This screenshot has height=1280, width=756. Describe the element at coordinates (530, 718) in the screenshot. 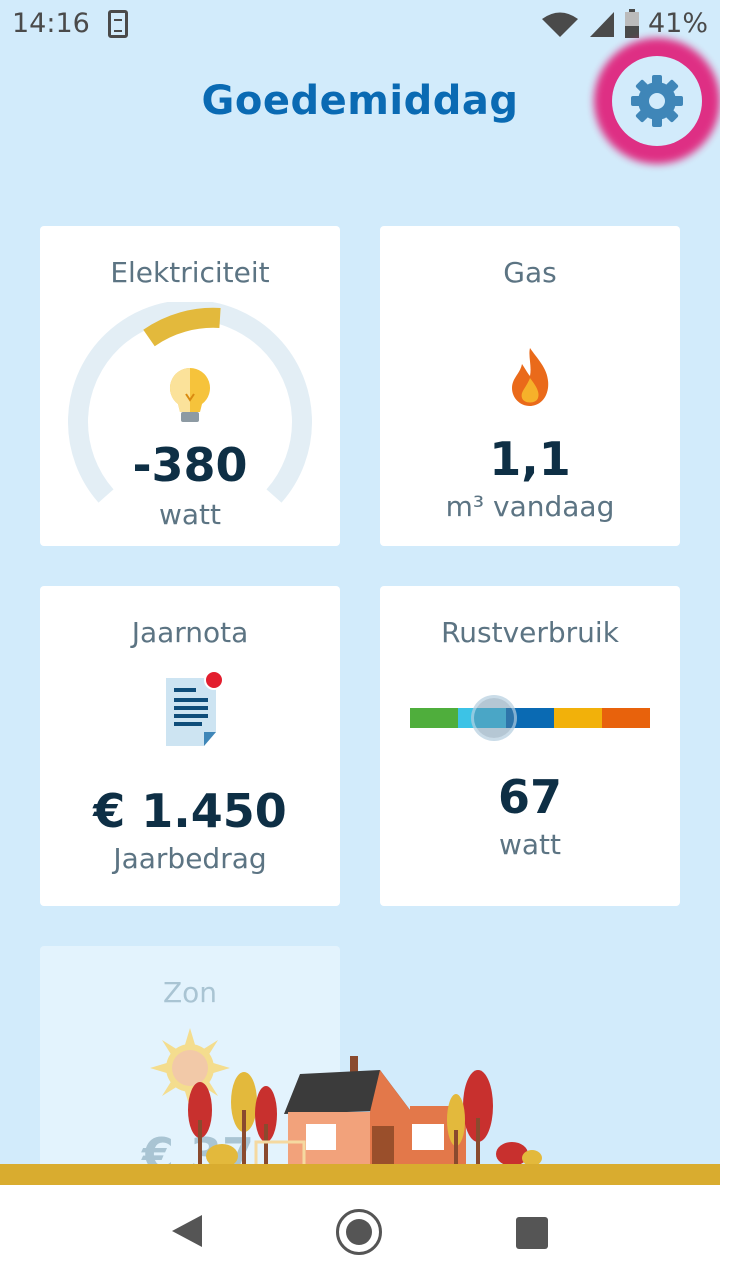

I see `base-load-scale` at that location.